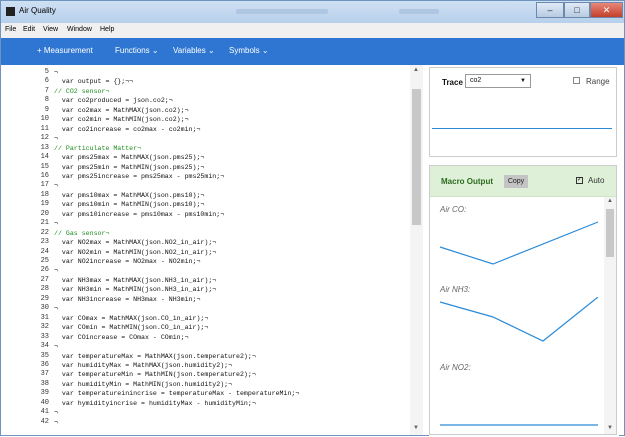  Describe the element at coordinates (97, 149) in the screenshot. I see `code-line: // Particulate Matter¬` at that location.